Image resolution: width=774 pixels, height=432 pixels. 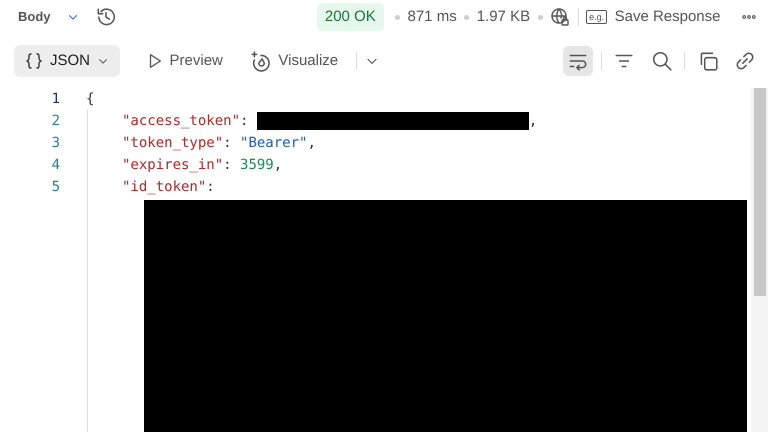 I want to click on body-dropdown: Body, so click(x=49, y=17).